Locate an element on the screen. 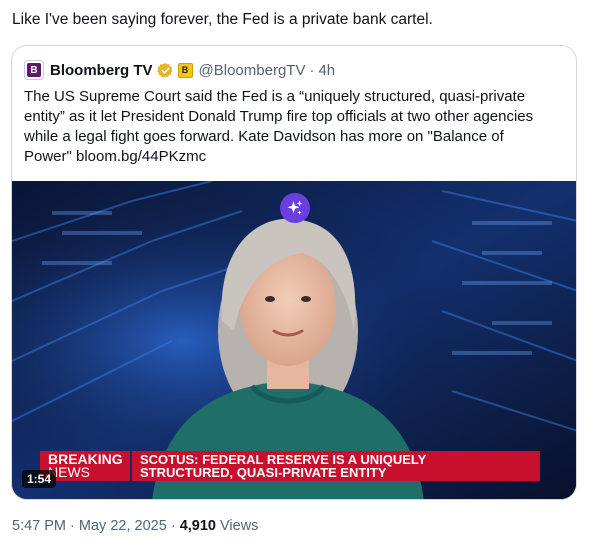 The height and width of the screenshot is (552, 599). tweet-meta: 5:47 PM · May 22, 2025 · 4,910 Views is located at coordinates (135, 526).